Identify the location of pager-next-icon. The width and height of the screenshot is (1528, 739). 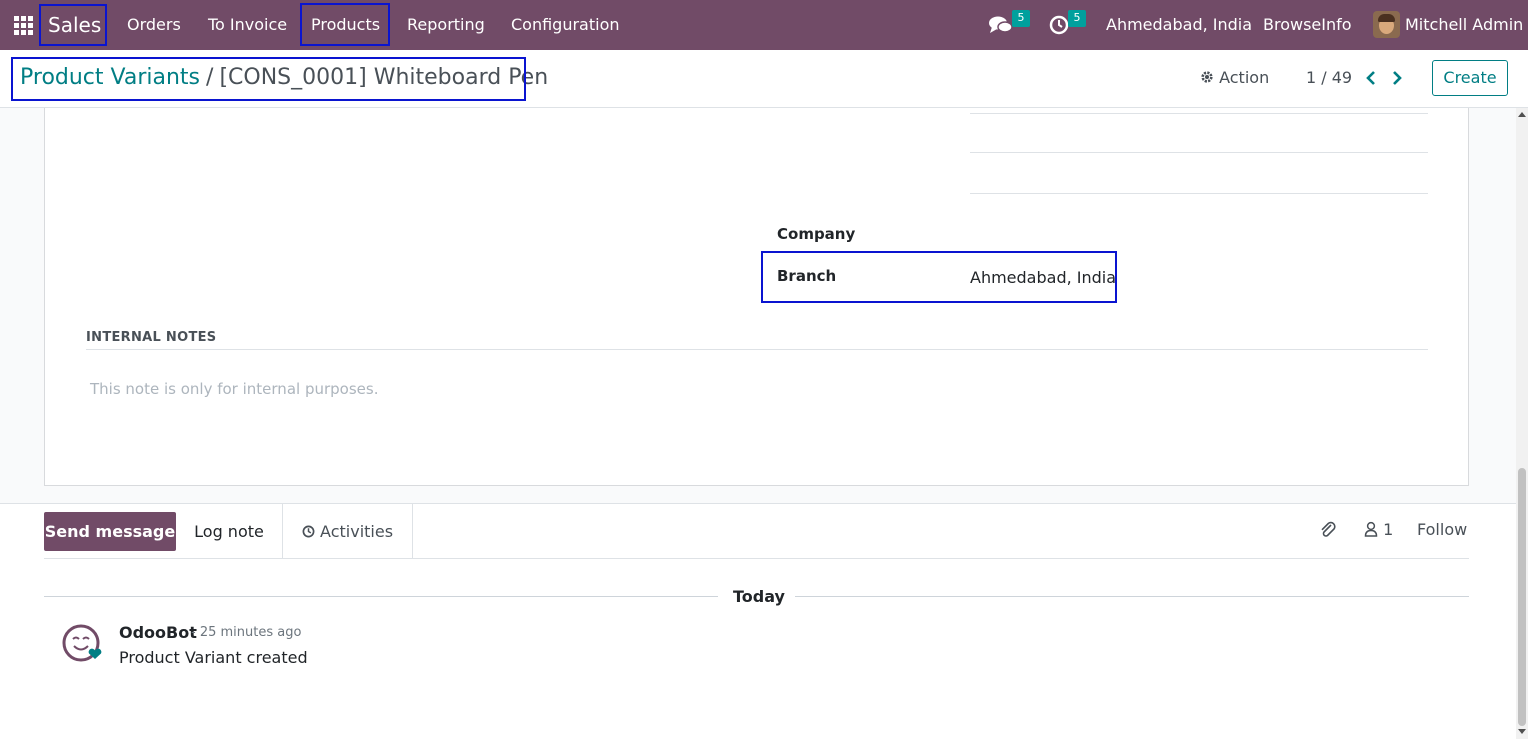
(1397, 78).